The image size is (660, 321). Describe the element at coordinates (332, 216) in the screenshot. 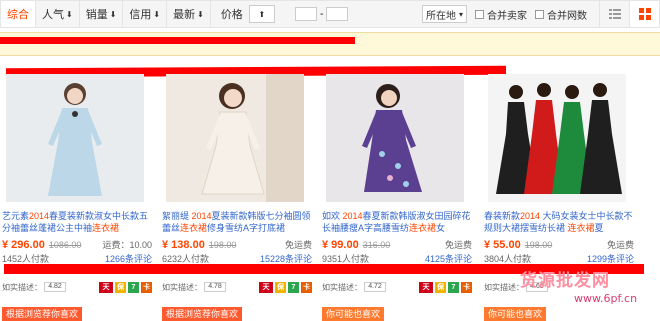

I see `title-text: 如欢` at that location.